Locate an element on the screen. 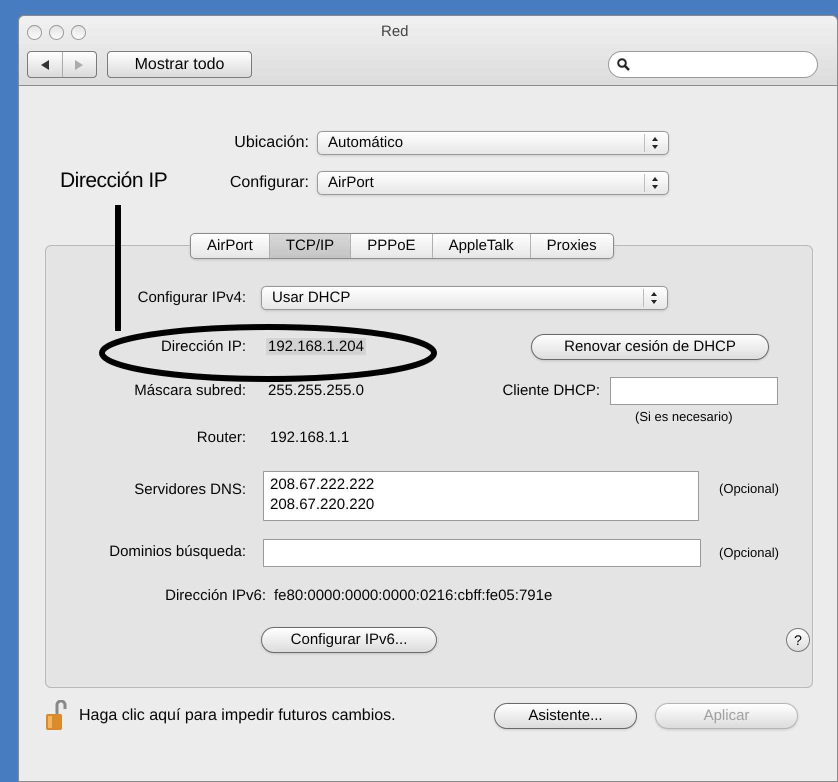  field-label: Router: is located at coordinates (221, 438).